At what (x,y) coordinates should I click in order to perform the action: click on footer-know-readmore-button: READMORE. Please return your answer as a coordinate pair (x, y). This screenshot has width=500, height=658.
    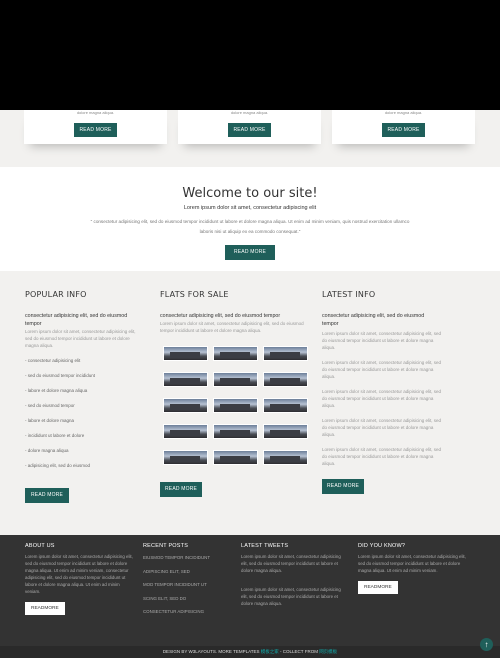
    Looking at the image, I should click on (378, 587).